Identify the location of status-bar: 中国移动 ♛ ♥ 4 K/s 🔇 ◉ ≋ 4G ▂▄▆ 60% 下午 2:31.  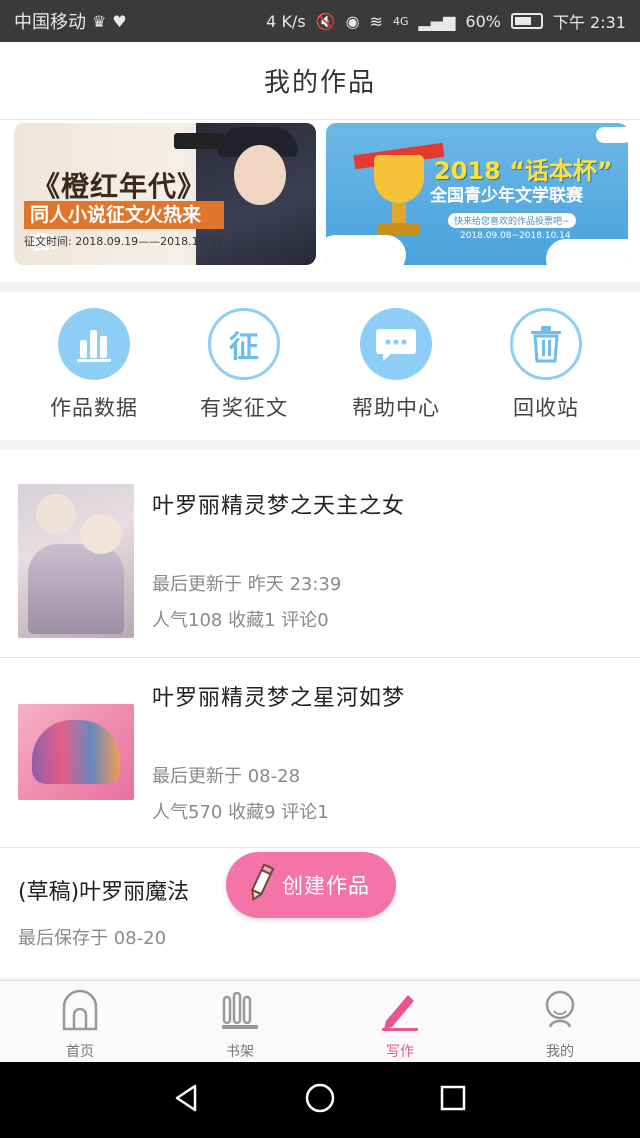
(320, 21).